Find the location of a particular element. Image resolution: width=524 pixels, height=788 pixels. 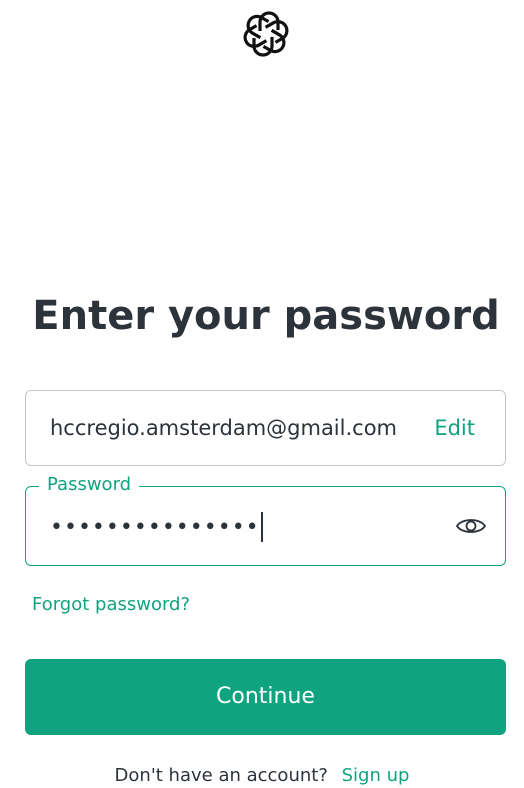

password-label: Password is located at coordinates (89, 485).